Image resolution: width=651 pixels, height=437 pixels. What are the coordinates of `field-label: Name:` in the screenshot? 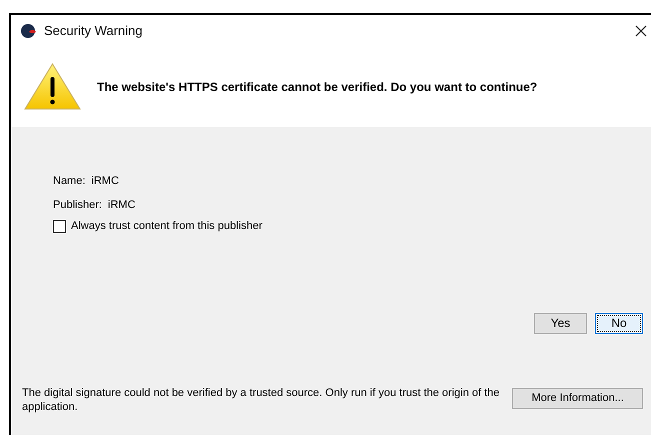 It's located at (69, 181).